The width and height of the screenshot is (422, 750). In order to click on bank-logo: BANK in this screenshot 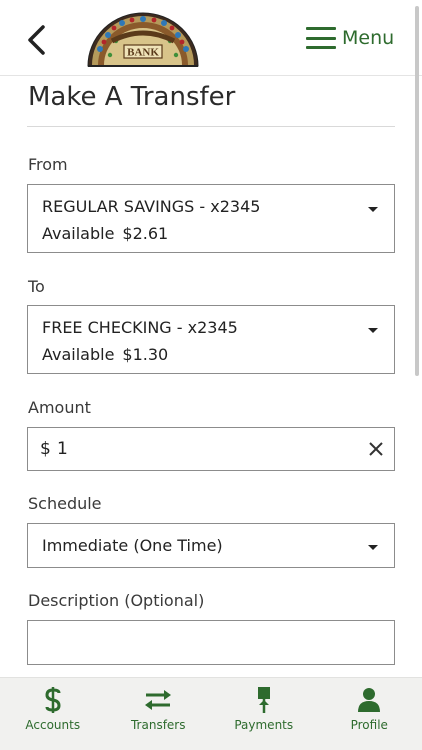, I will do `click(143, 39)`.